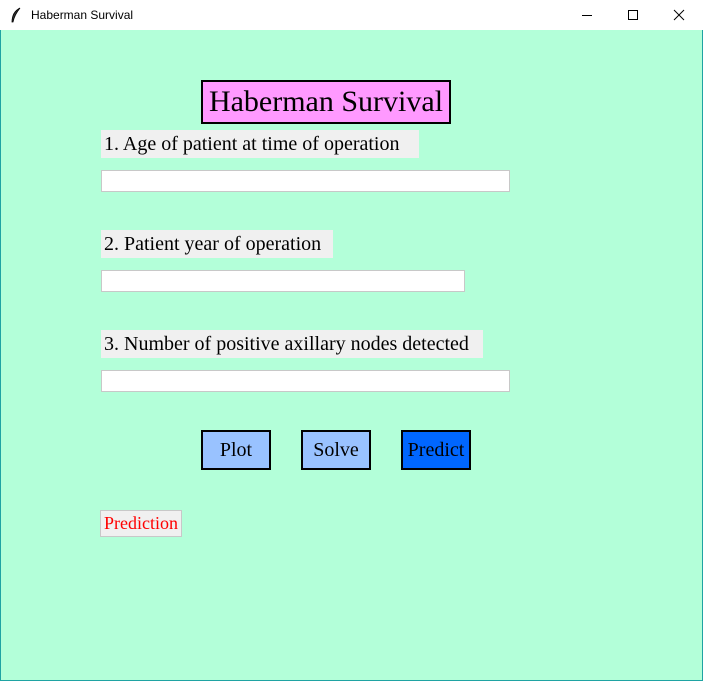  What do you see at coordinates (305, 381) in the screenshot?
I see `axillary-nodes-input` at bounding box center [305, 381].